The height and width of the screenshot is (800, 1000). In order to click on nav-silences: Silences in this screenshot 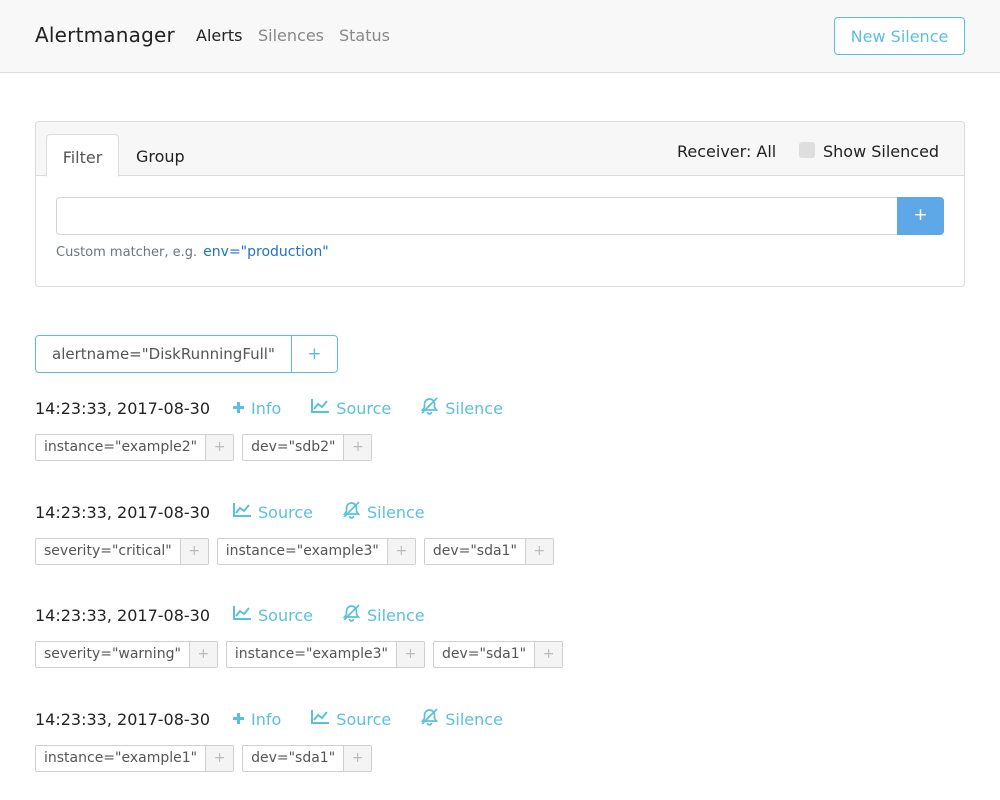, I will do `click(291, 35)`.